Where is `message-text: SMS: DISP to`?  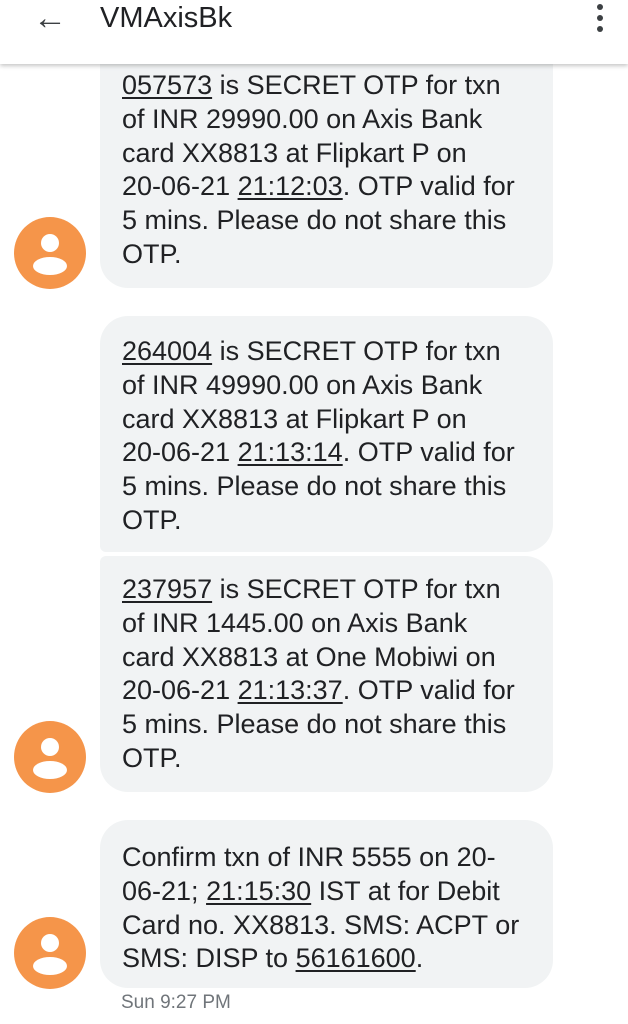
message-text: SMS: DISP to is located at coordinates (209, 958).